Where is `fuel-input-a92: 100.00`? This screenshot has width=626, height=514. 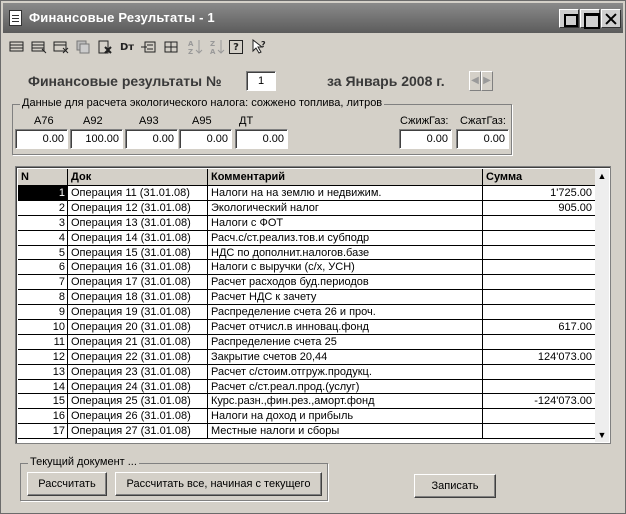
fuel-input-a92: 100.00 is located at coordinates (96, 139).